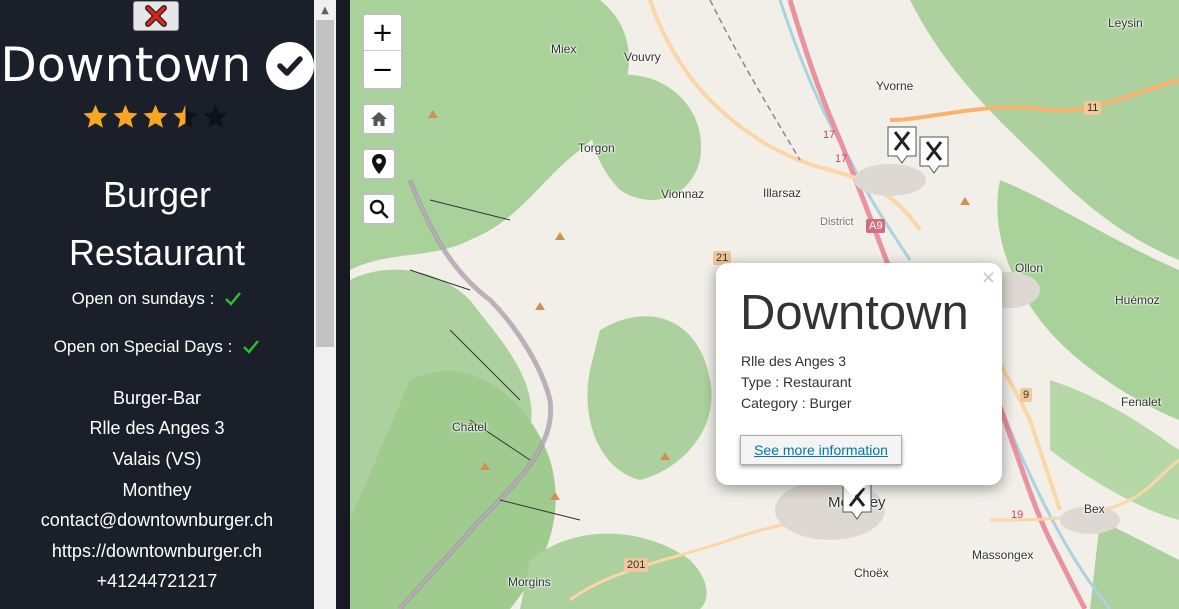  What do you see at coordinates (821, 450) in the screenshot?
I see `see-more-information-button: See more information` at bounding box center [821, 450].